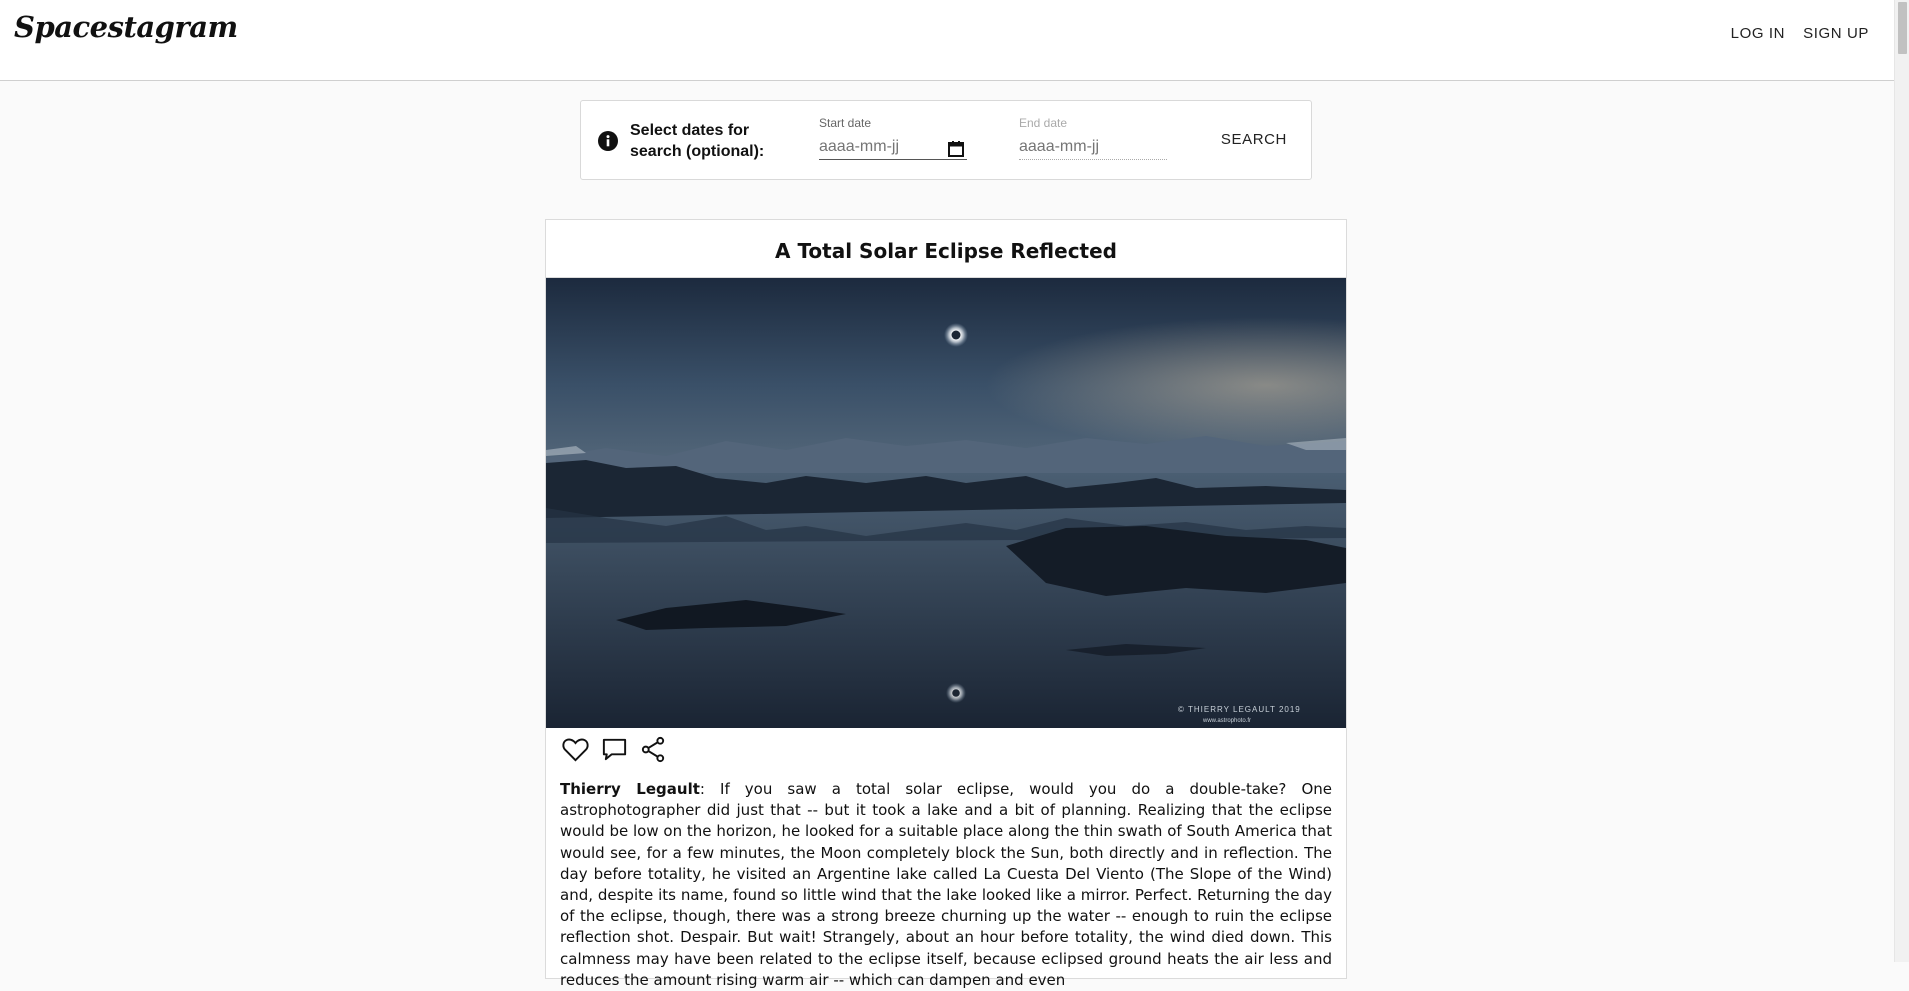 The height and width of the screenshot is (991, 1909). What do you see at coordinates (608, 141) in the screenshot?
I see `info-icon` at bounding box center [608, 141].